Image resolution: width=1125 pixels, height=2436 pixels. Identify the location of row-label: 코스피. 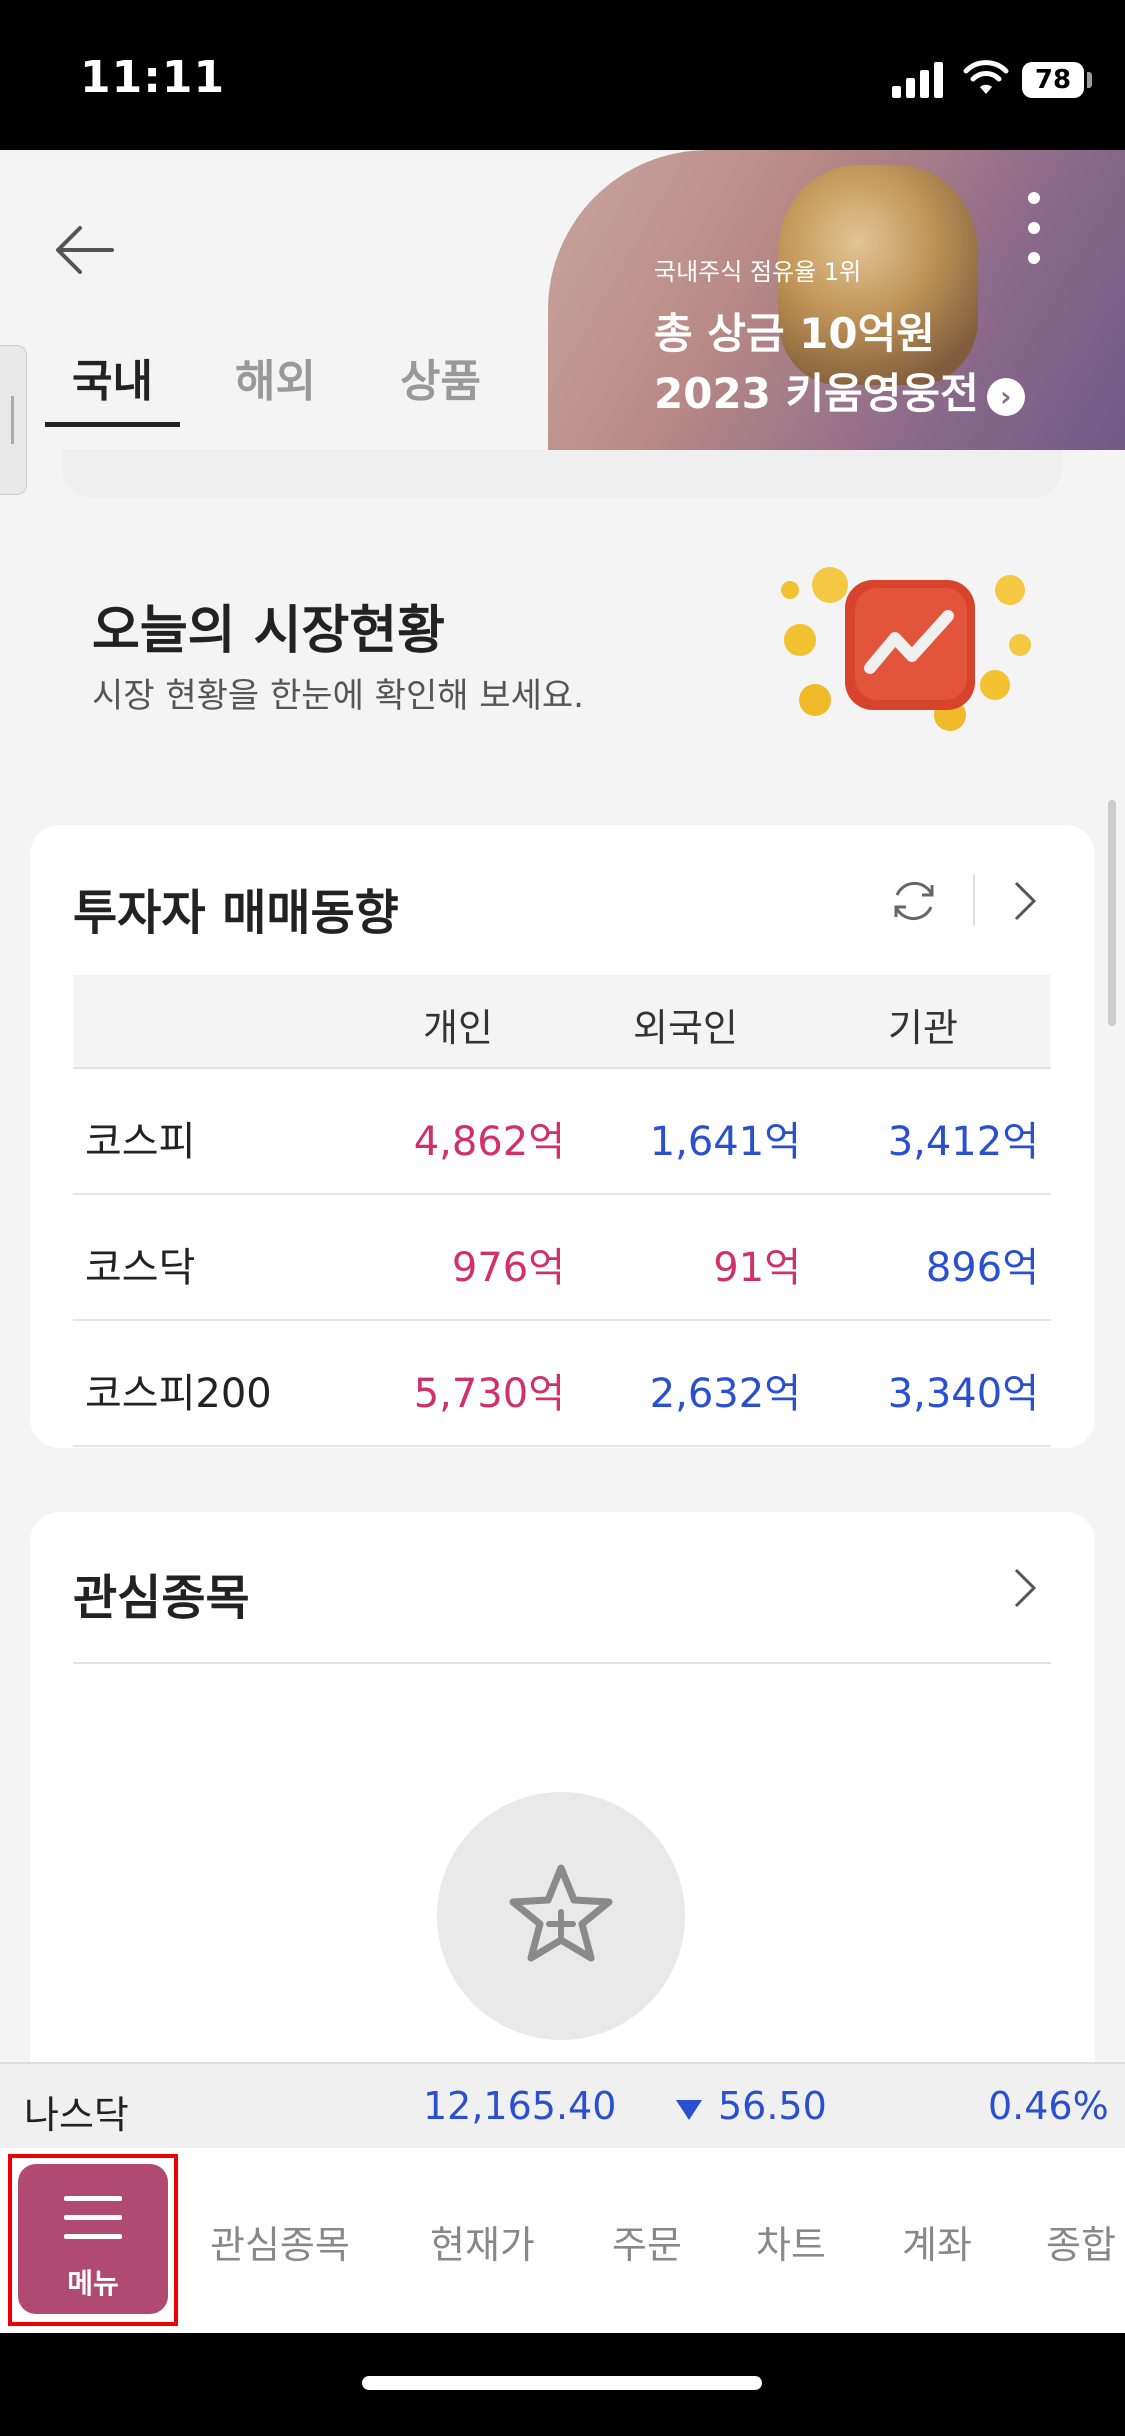
(140, 1142).